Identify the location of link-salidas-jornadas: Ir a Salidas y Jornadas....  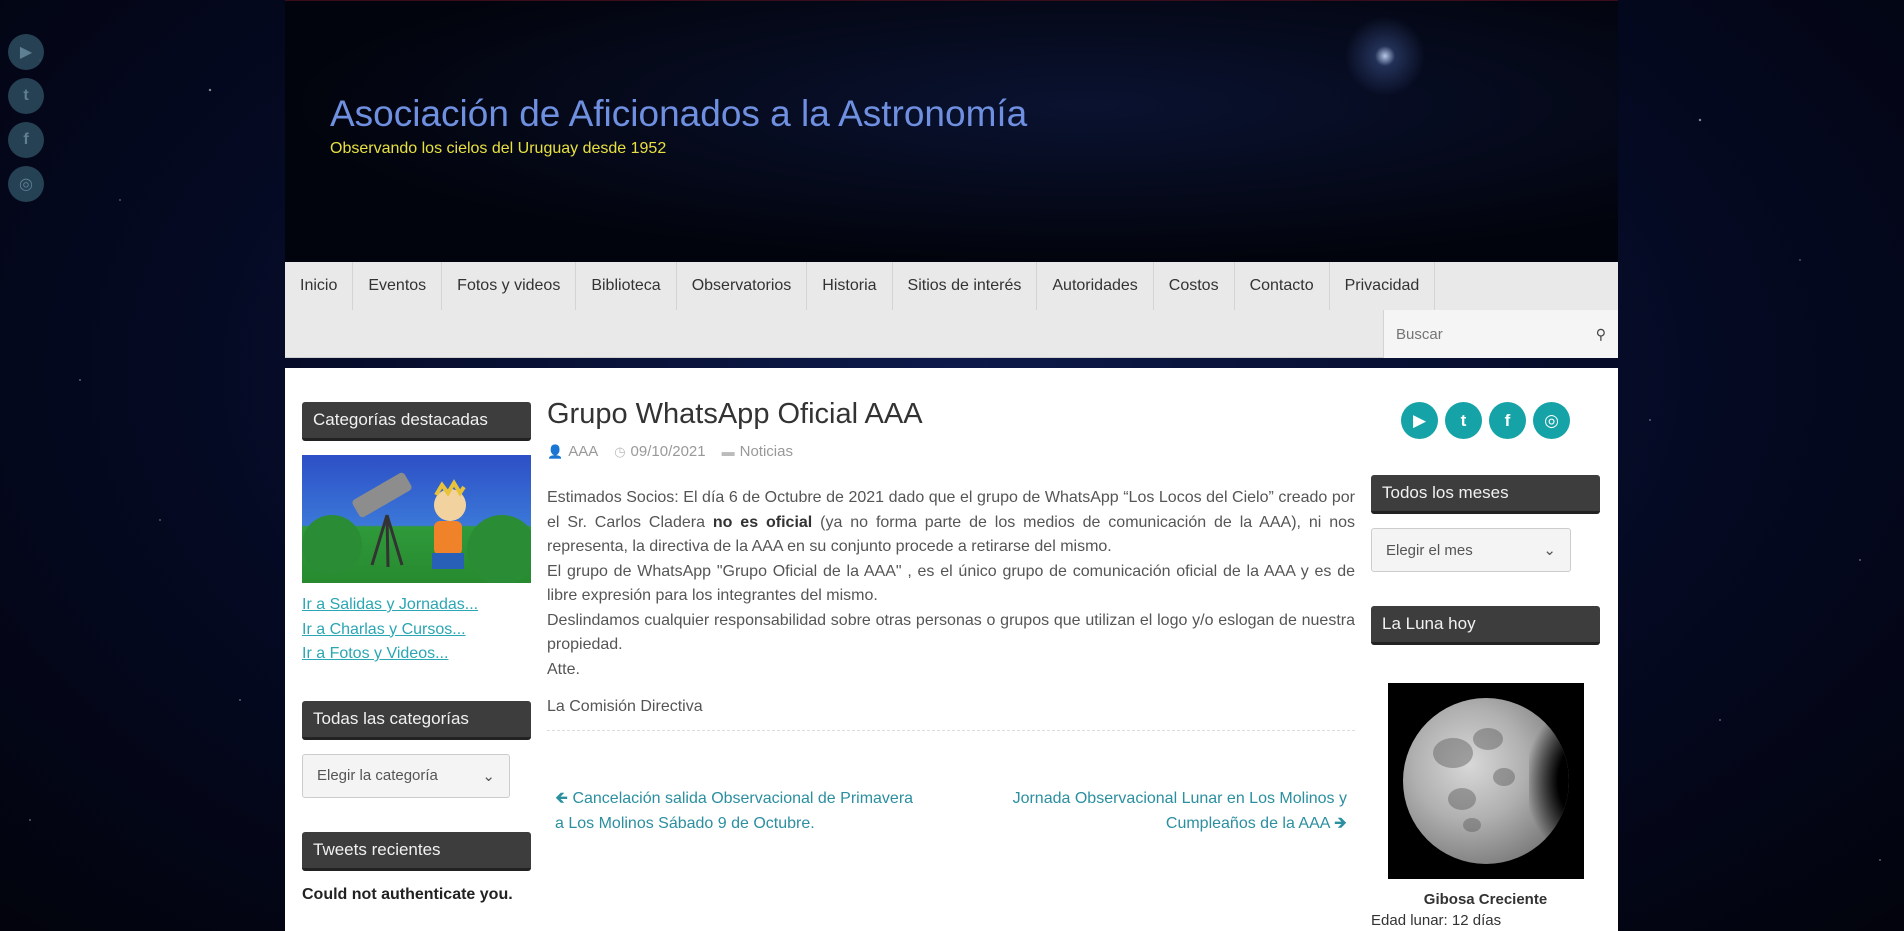
(416, 605).